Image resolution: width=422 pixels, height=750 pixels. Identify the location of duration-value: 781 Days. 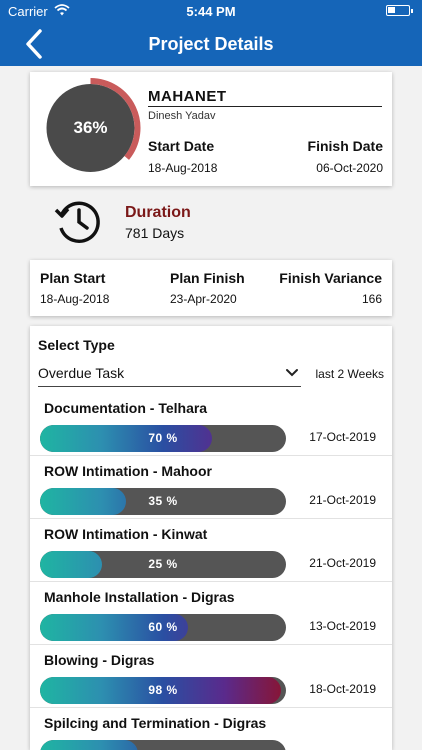
(155, 233).